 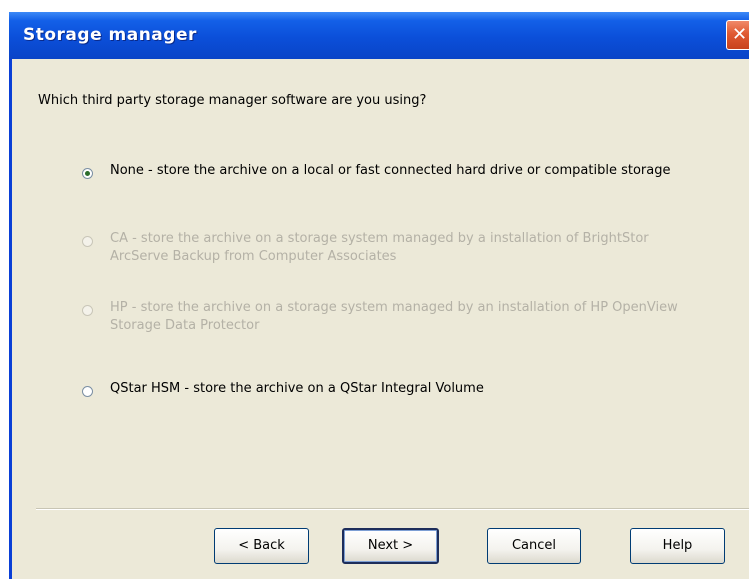 What do you see at coordinates (110, 35) in the screenshot?
I see `window-title: Storage manager` at bounding box center [110, 35].